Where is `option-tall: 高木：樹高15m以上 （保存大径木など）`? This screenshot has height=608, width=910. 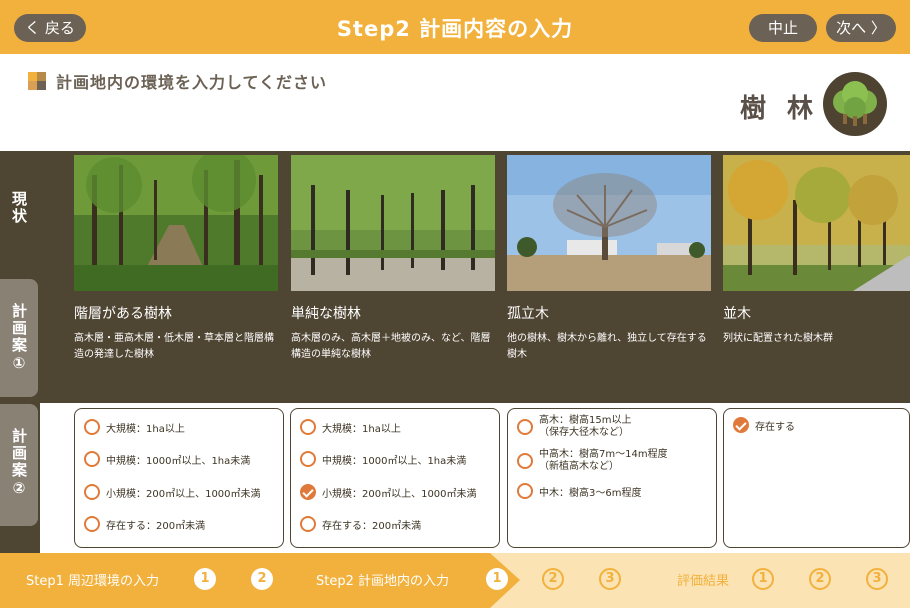 option-tall: 高木：樹高15m以上 （保存大径木など） is located at coordinates (574, 427).